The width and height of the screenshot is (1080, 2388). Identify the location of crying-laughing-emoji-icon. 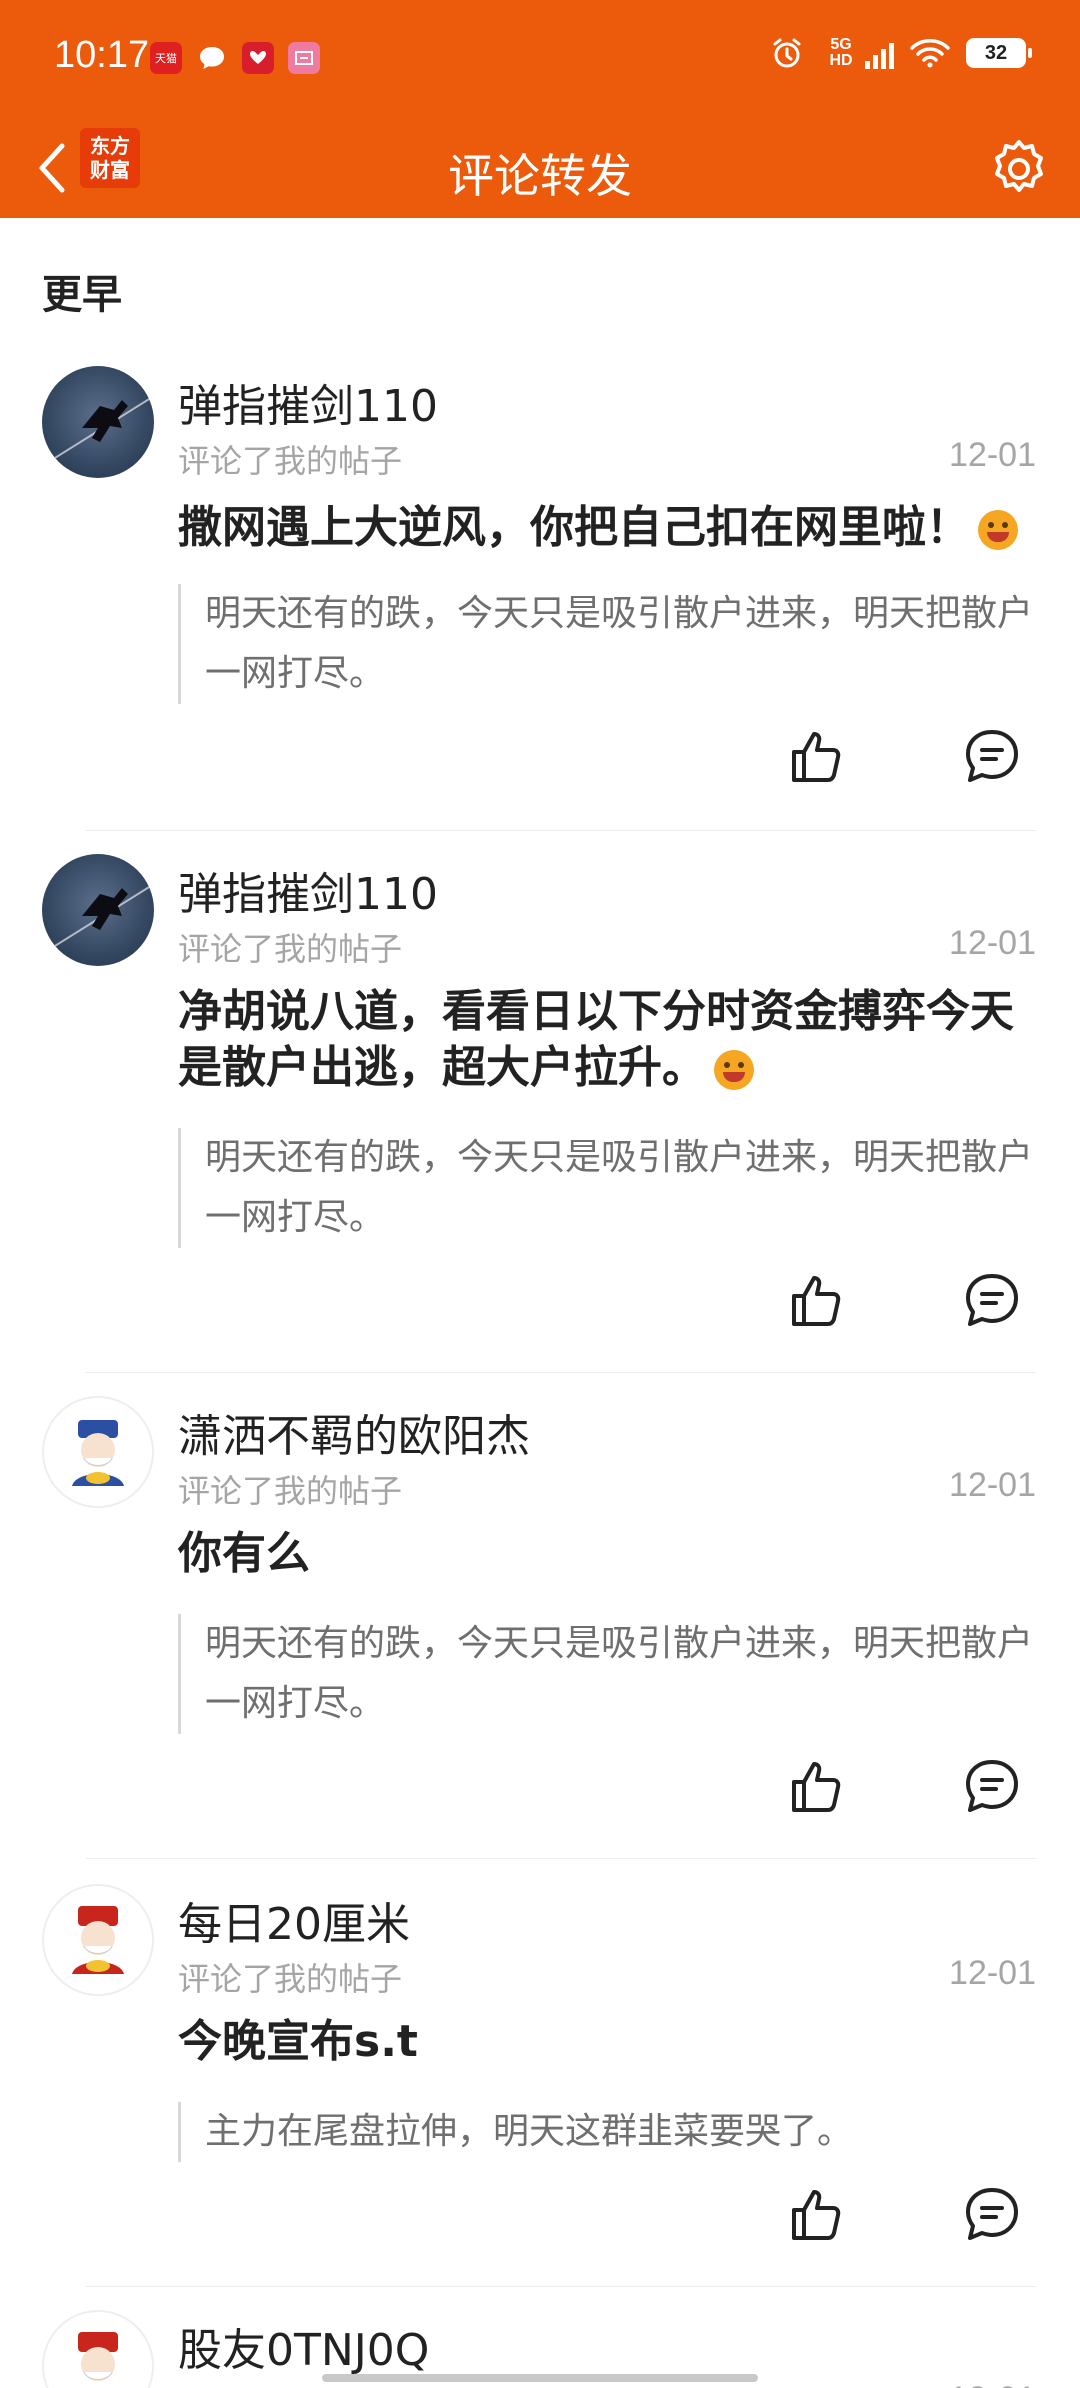
(734, 1070).